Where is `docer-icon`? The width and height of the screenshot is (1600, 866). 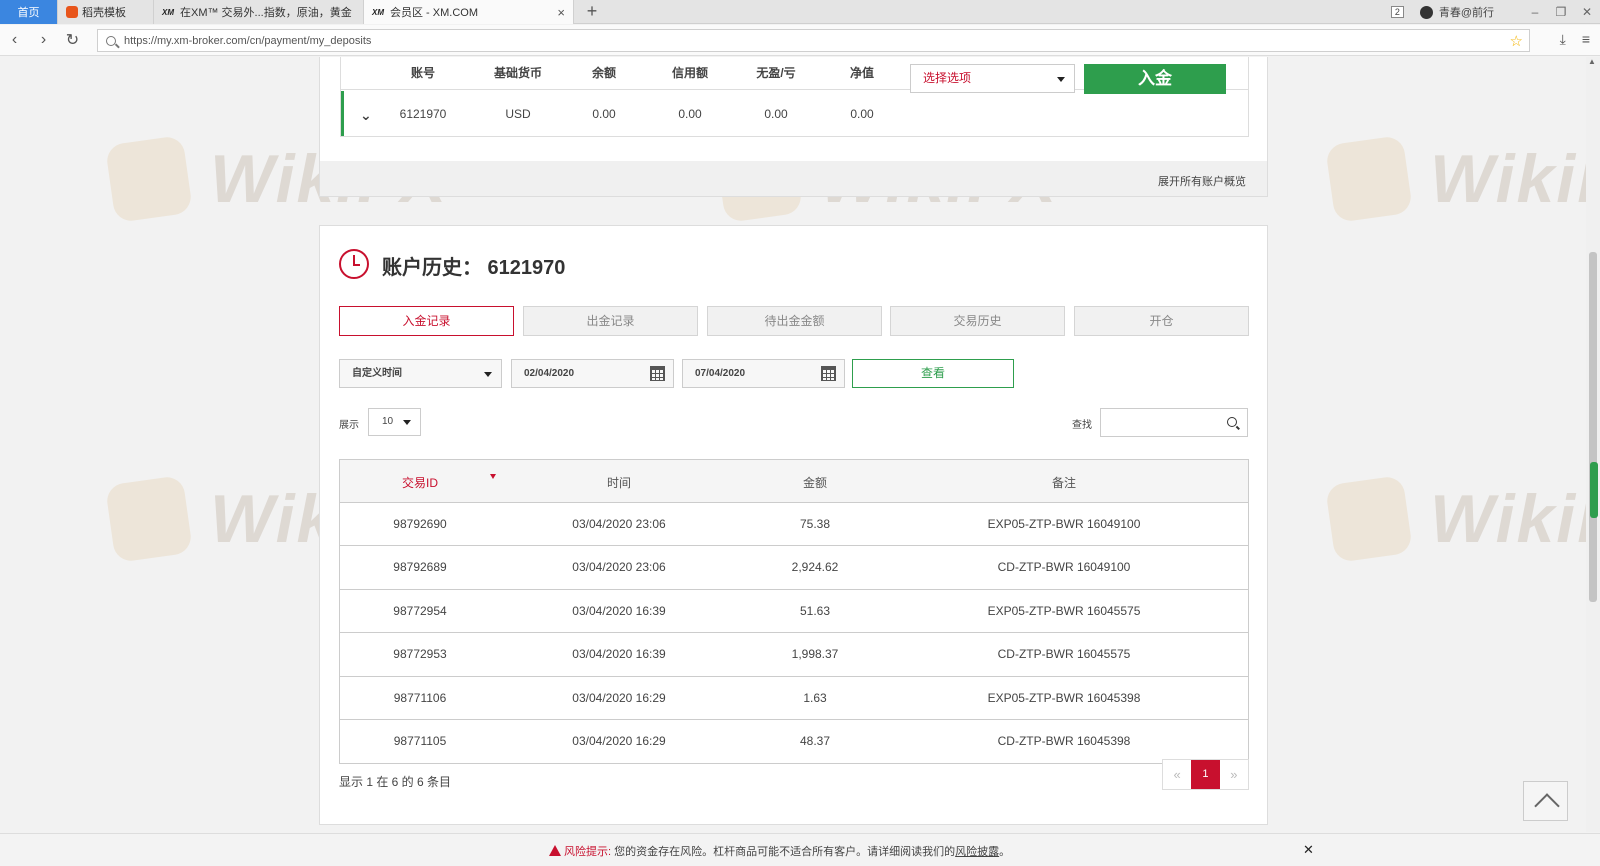
docer-icon is located at coordinates (72, 12).